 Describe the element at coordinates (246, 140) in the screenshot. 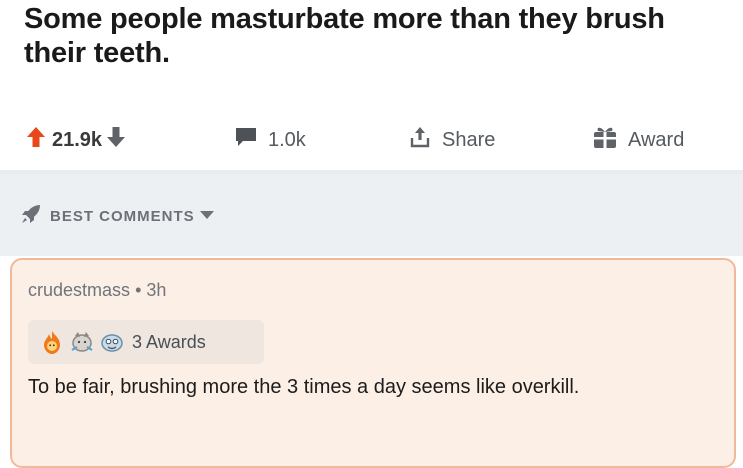

I see `comment-bubble-icon` at that location.